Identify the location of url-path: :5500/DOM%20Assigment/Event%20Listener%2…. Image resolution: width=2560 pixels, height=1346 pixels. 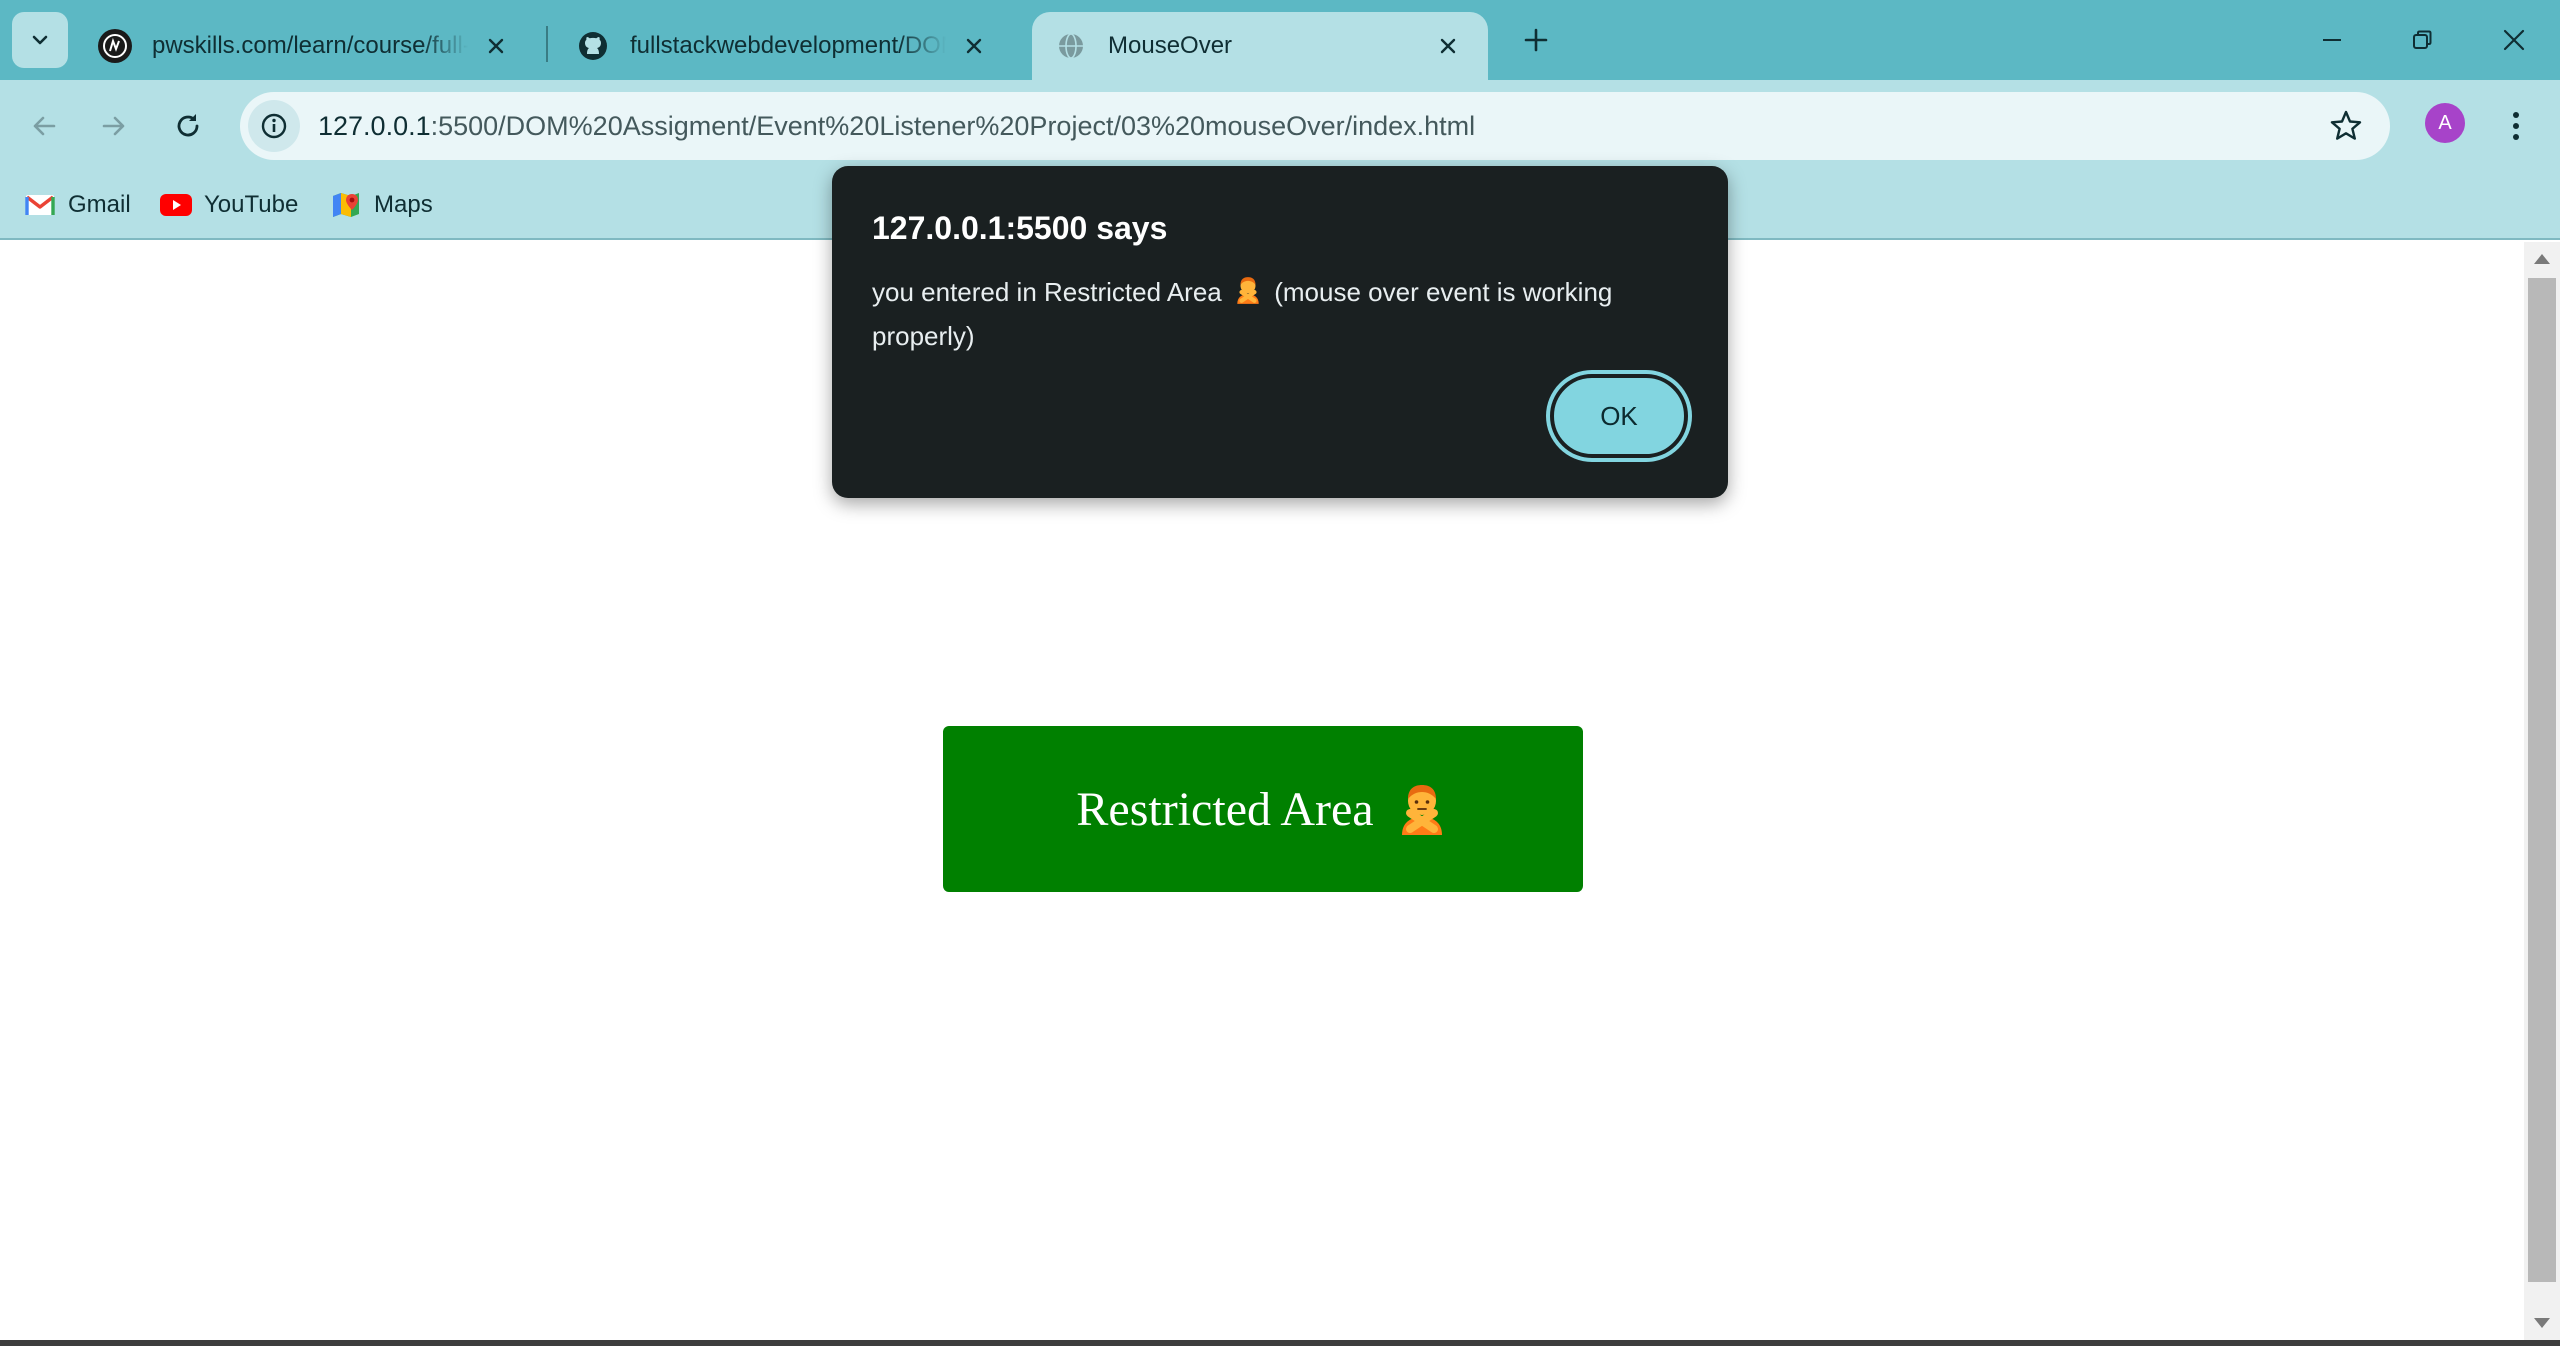
(953, 125).